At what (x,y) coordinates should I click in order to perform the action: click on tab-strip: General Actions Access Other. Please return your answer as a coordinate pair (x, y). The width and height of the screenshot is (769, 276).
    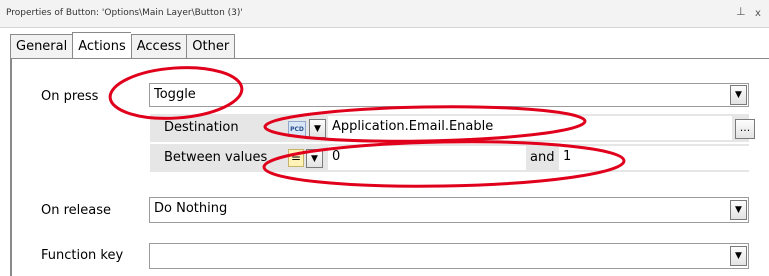
    Looking at the image, I should click on (123, 45).